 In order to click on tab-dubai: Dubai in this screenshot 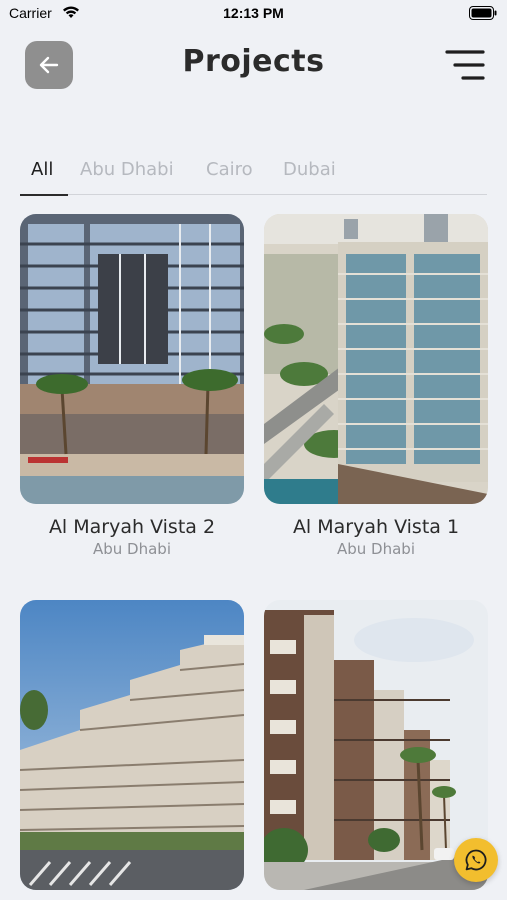, I will do `click(309, 169)`.